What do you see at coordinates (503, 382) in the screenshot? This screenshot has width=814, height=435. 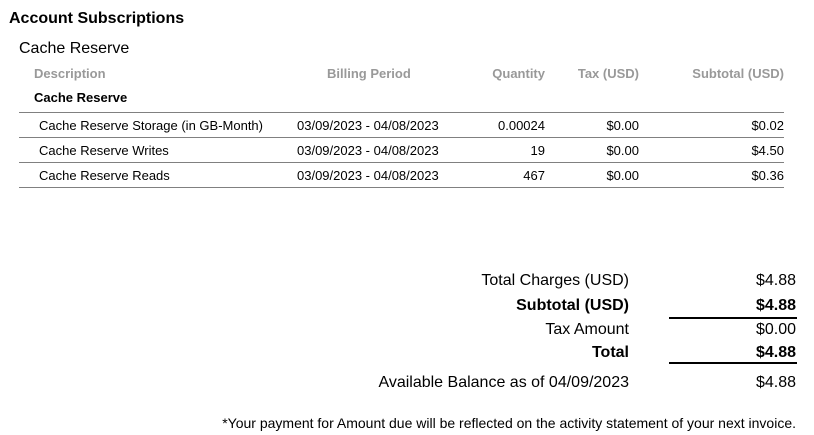 I see `available-balance-label: Available Balance as of 04/09/2023` at bounding box center [503, 382].